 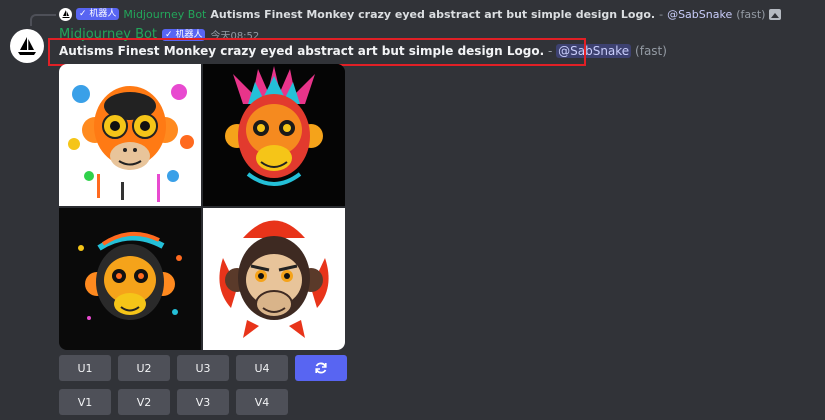 What do you see at coordinates (85, 402) in the screenshot?
I see `variation-1-button: V1` at bounding box center [85, 402].